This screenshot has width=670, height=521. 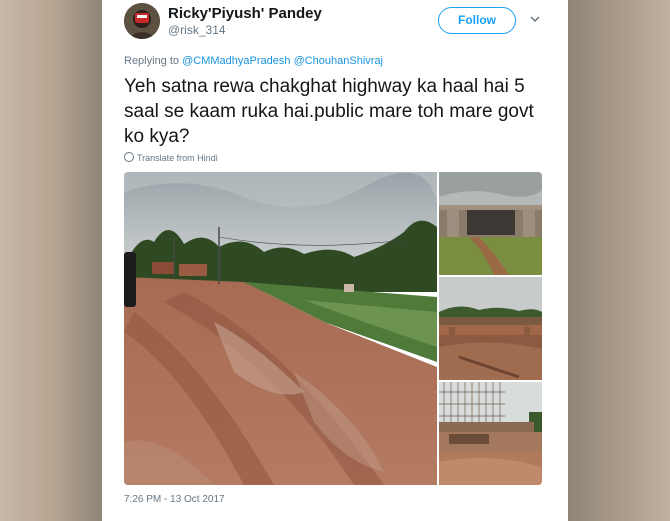 What do you see at coordinates (177, 158) in the screenshot?
I see `translate-label: Translate from Hindi` at bounding box center [177, 158].